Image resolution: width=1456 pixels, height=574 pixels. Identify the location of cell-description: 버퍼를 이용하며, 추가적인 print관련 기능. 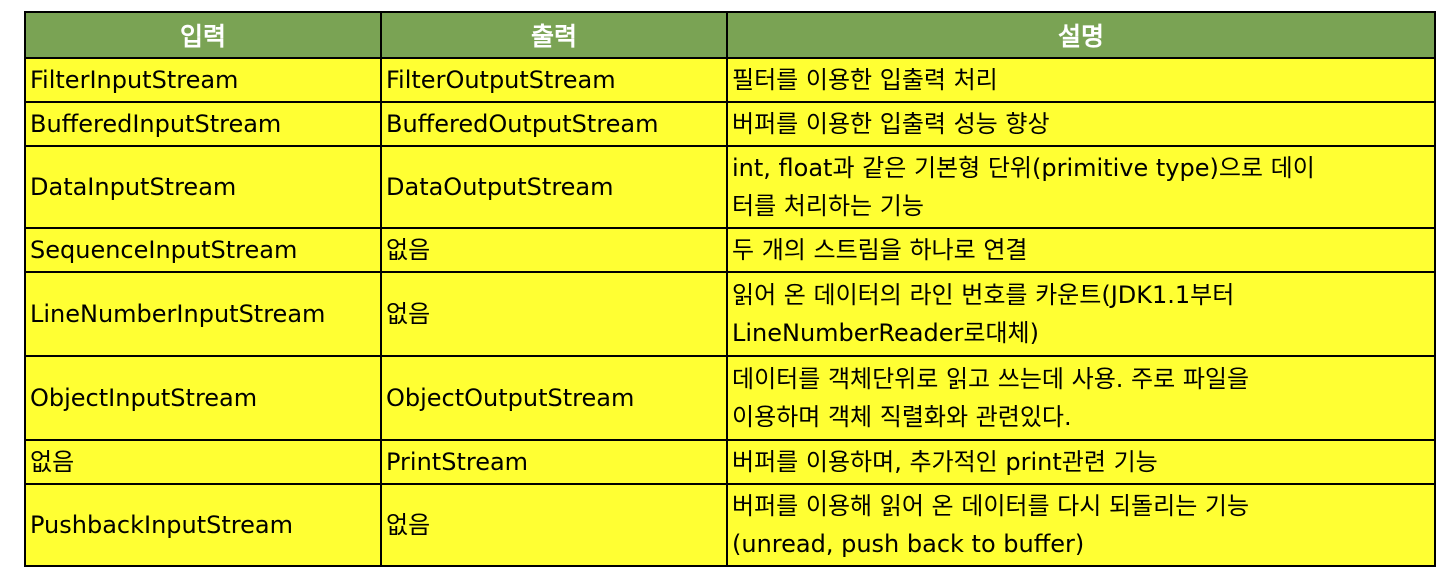
(1081, 462).